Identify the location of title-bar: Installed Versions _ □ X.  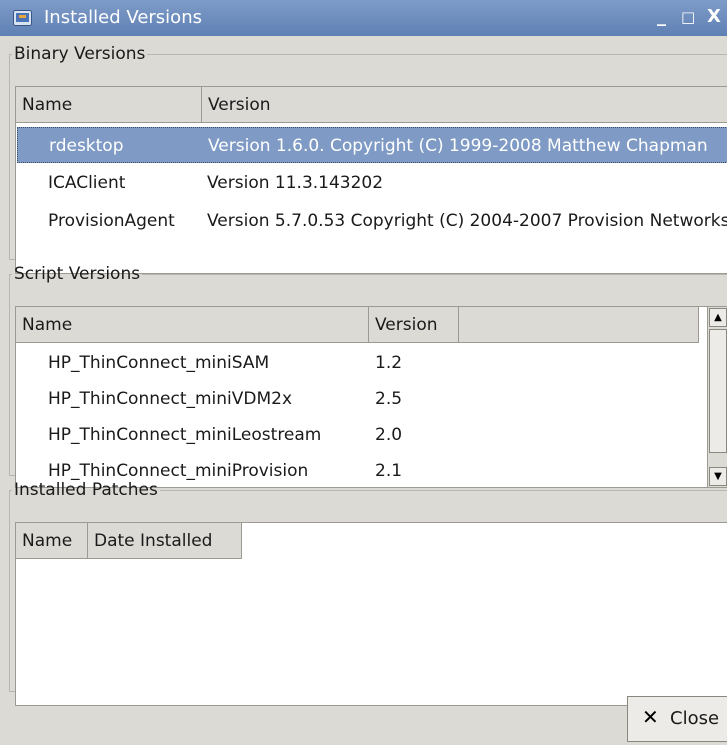
(363, 18).